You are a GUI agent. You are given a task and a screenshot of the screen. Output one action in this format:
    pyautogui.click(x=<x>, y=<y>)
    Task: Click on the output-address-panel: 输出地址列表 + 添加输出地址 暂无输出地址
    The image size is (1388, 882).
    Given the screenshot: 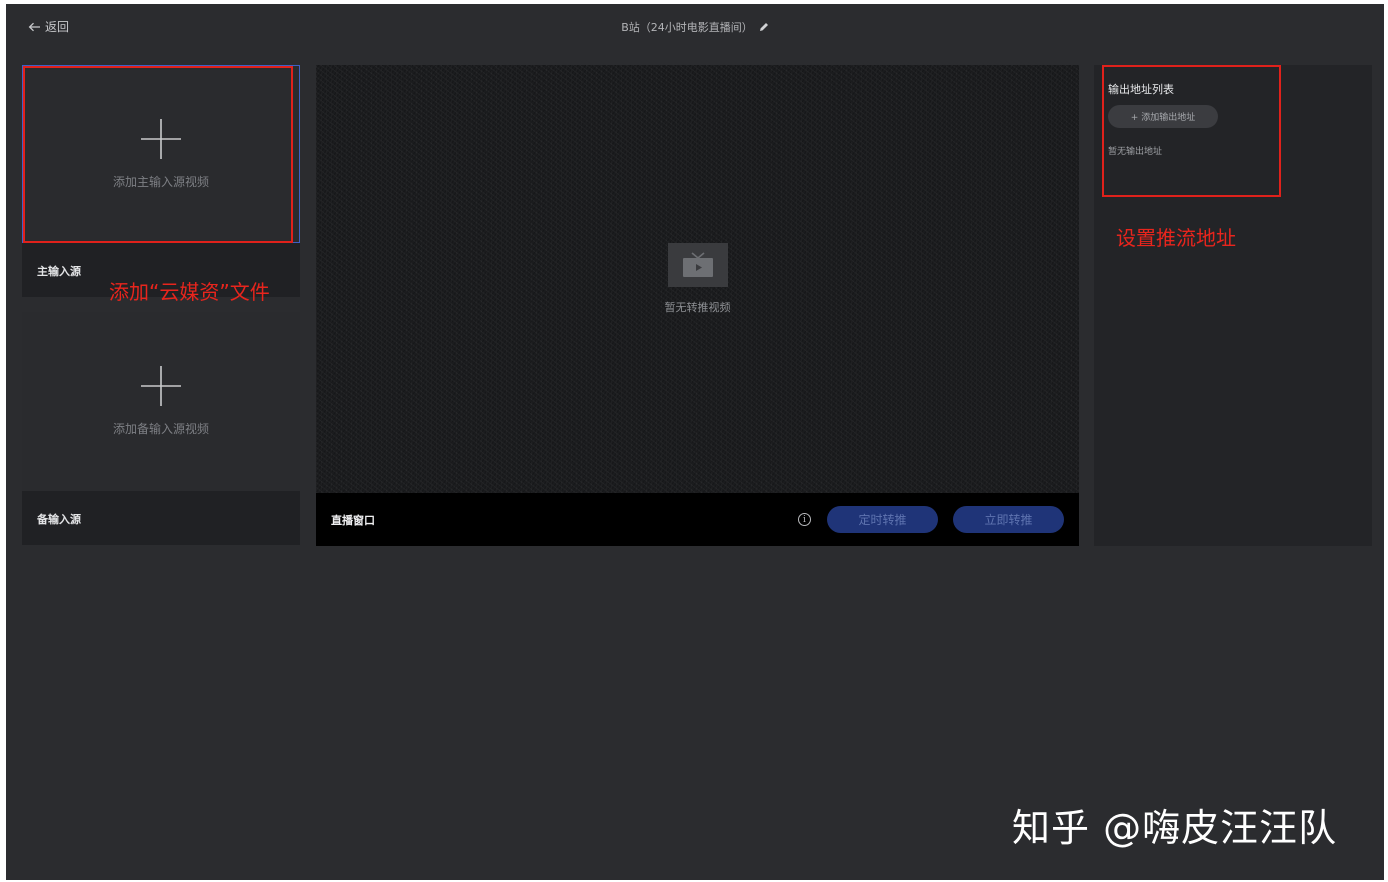 What is the action you would take?
    pyautogui.click(x=1233, y=305)
    